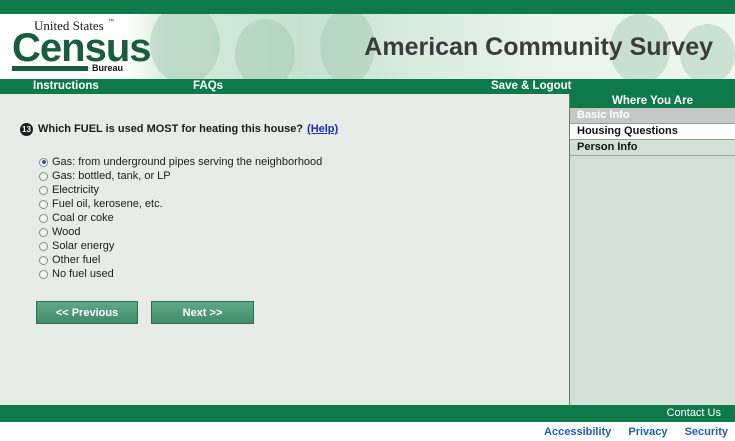 The image size is (735, 441). I want to click on answer-option: Solar energy, so click(180, 246).